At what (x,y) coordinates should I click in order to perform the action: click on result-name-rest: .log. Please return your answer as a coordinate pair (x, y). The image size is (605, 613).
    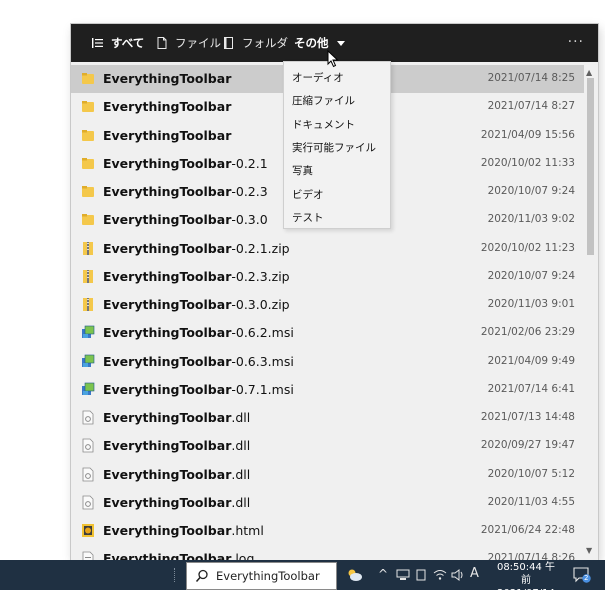
    Looking at the image, I should click on (243, 555).